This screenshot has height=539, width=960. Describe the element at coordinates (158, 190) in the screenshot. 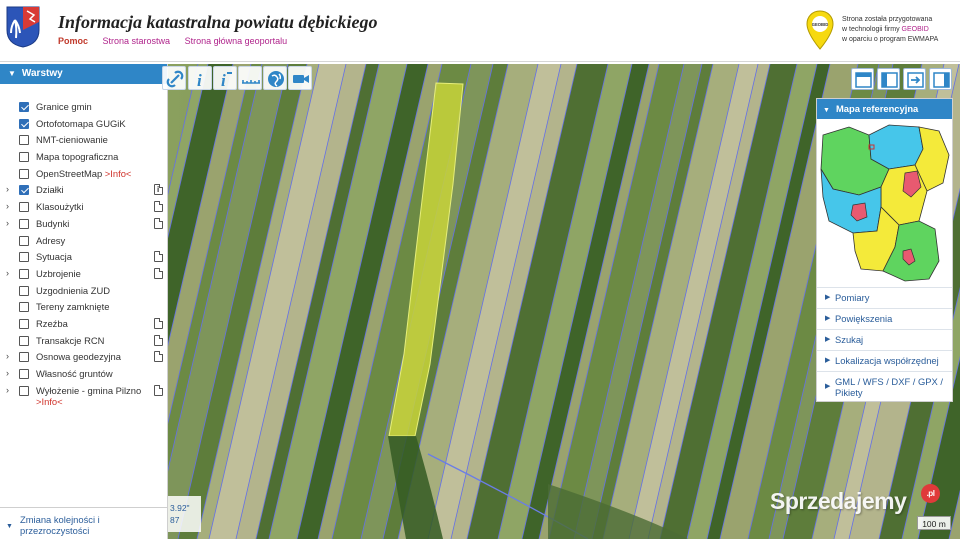

I see `document-info-icon` at that location.